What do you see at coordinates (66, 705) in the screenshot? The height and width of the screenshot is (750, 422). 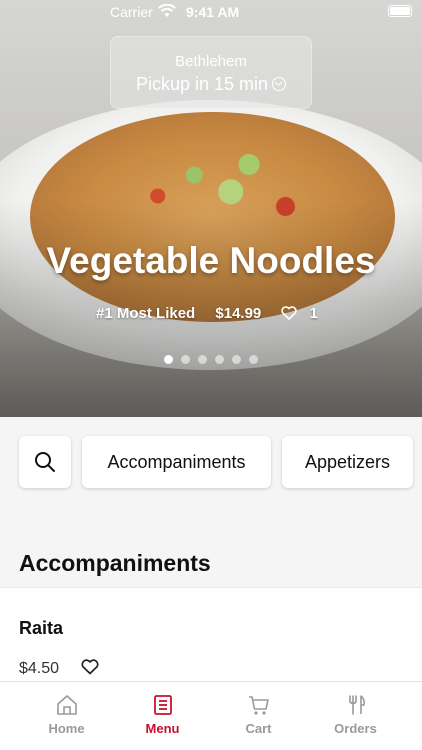 I see `home-icon` at bounding box center [66, 705].